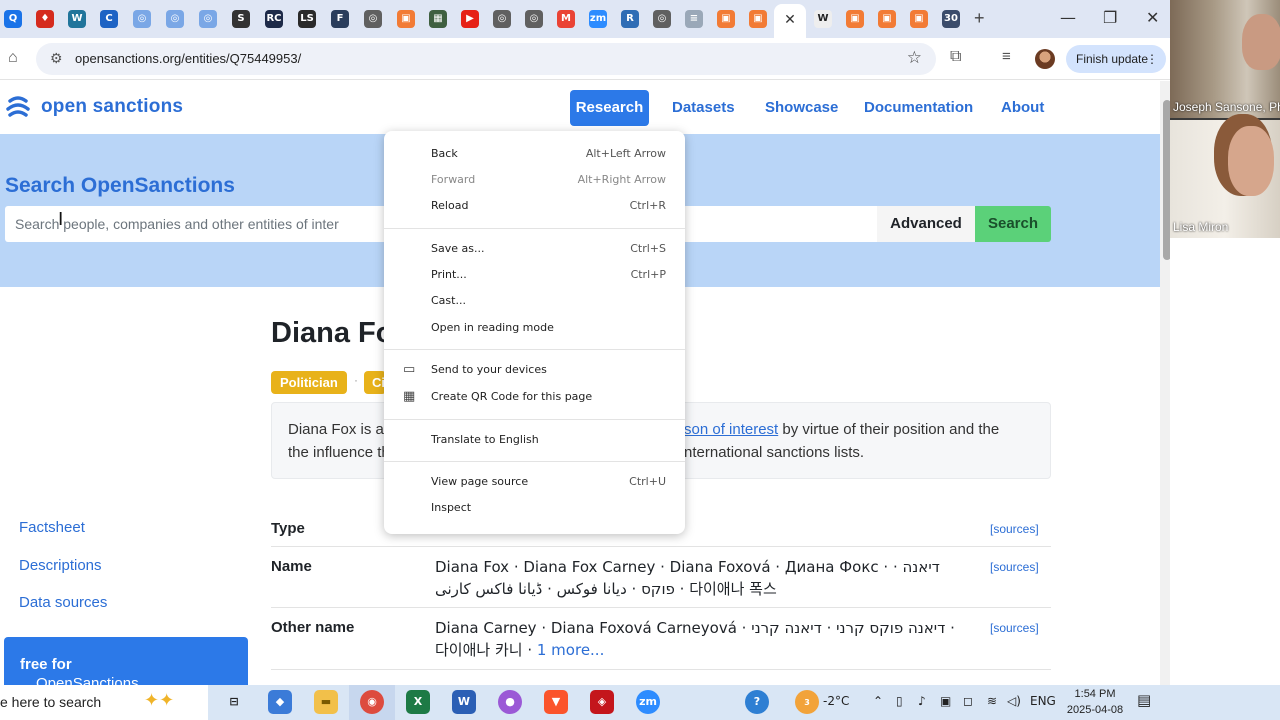 Image resolution: width=1280 pixels, height=720 pixels. What do you see at coordinates (1152, 17) in the screenshot?
I see `close-window-icon: ✕` at bounding box center [1152, 17].